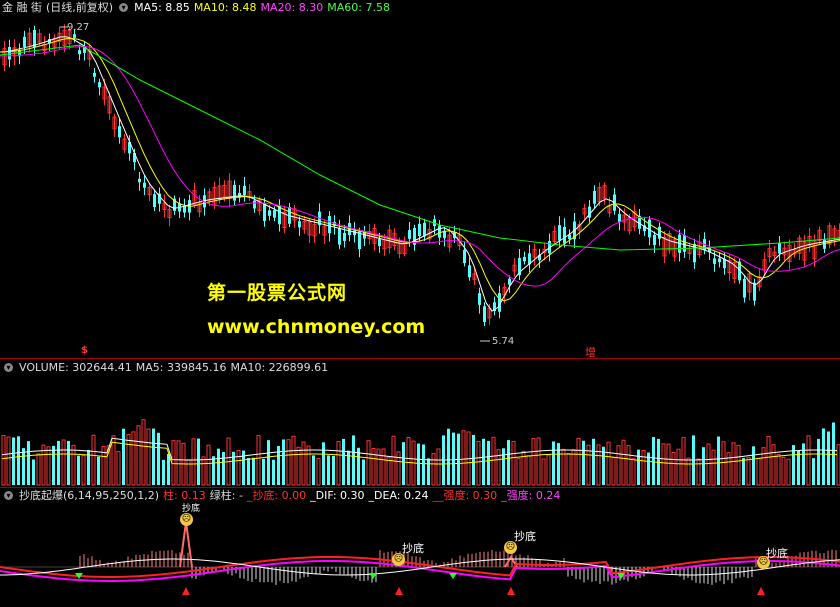  I want to click on signal-chaodi-3: 抄底, so click(525, 536).